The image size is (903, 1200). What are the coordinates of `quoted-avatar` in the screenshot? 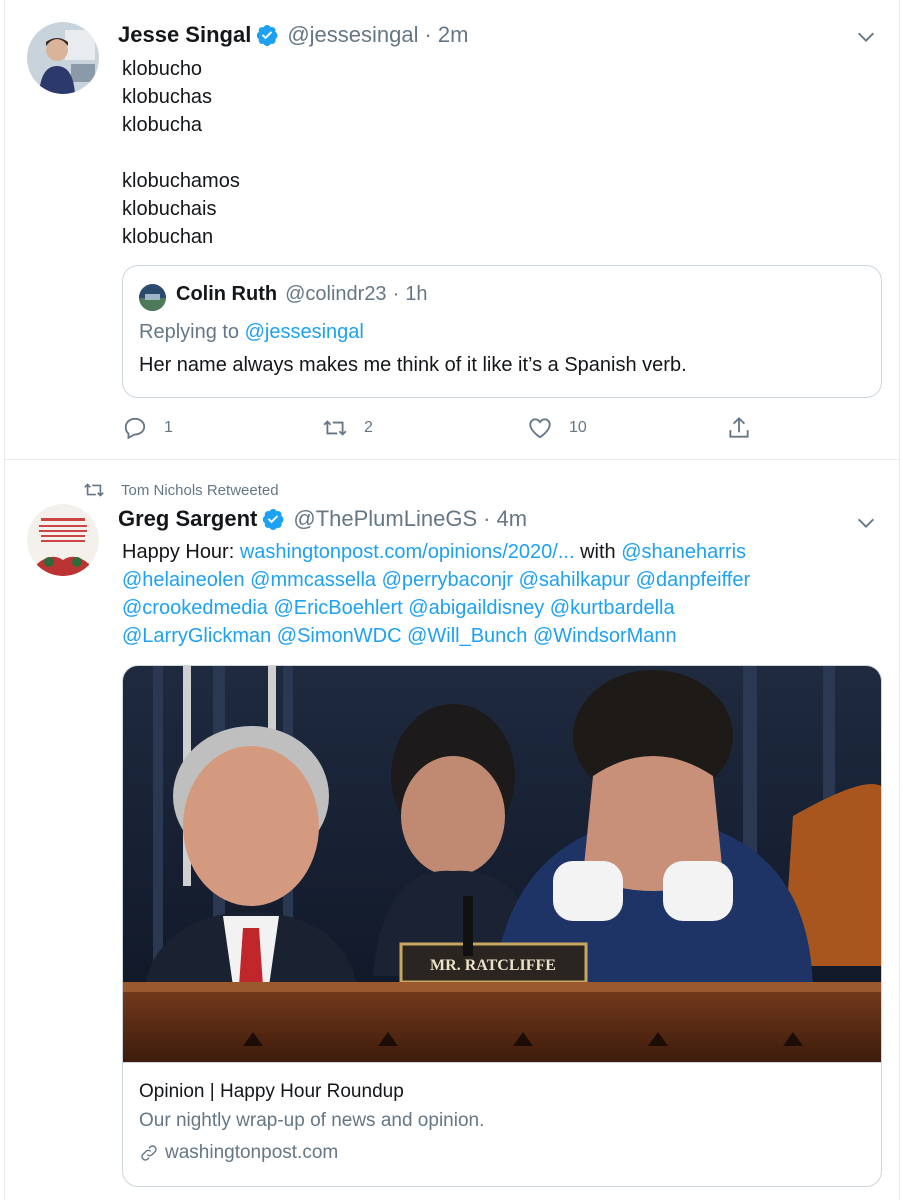 It's located at (152, 297).